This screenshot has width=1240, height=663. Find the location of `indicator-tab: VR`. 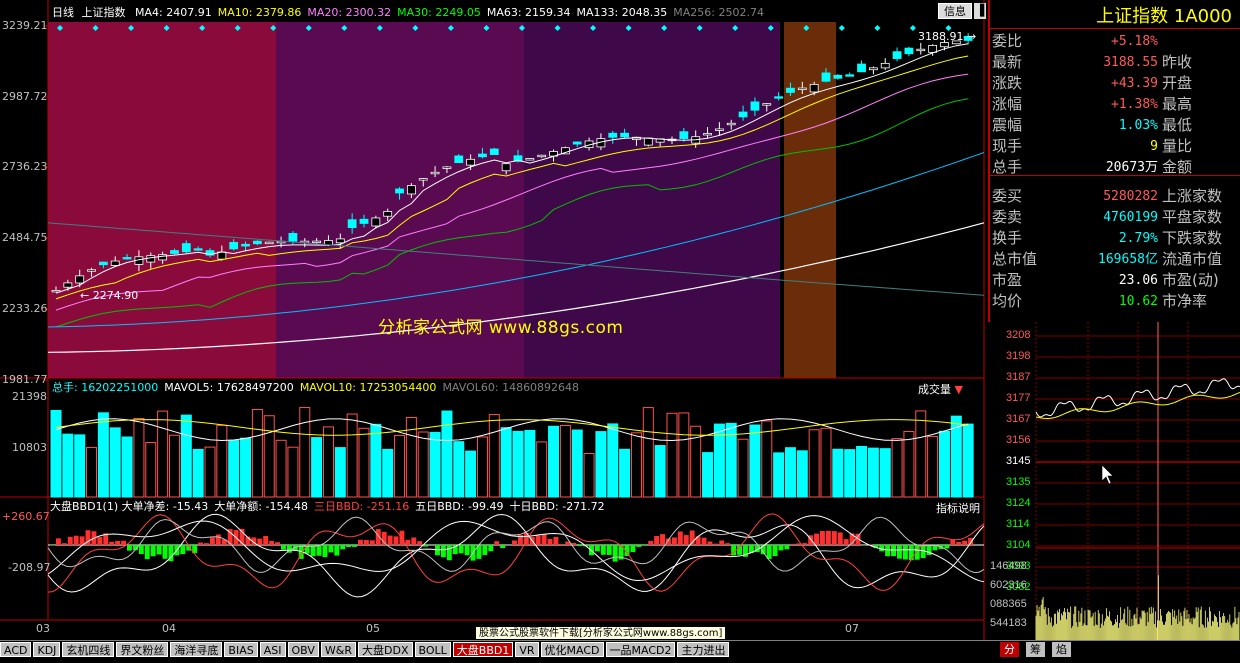

indicator-tab: VR is located at coordinates (527, 649).